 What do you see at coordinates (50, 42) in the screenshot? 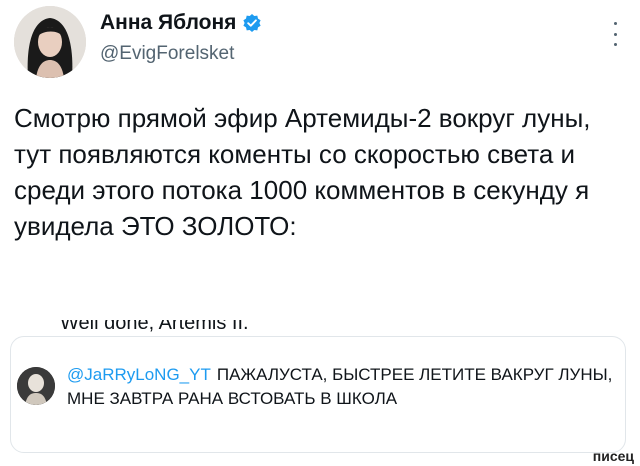
I see `author-avatar` at bounding box center [50, 42].